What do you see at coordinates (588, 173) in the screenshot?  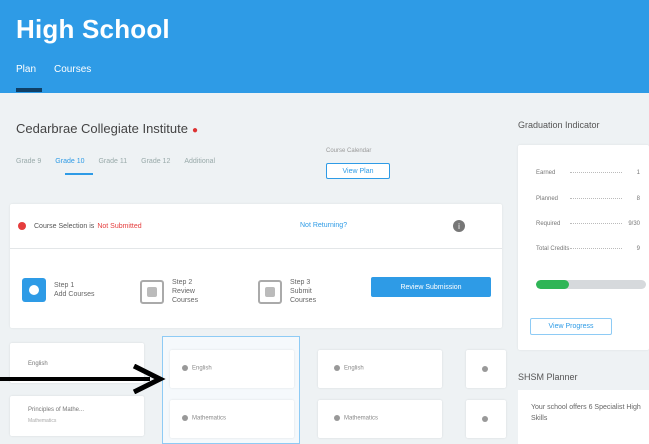 I see `grad-row-earned: Earned 1` at bounding box center [588, 173].